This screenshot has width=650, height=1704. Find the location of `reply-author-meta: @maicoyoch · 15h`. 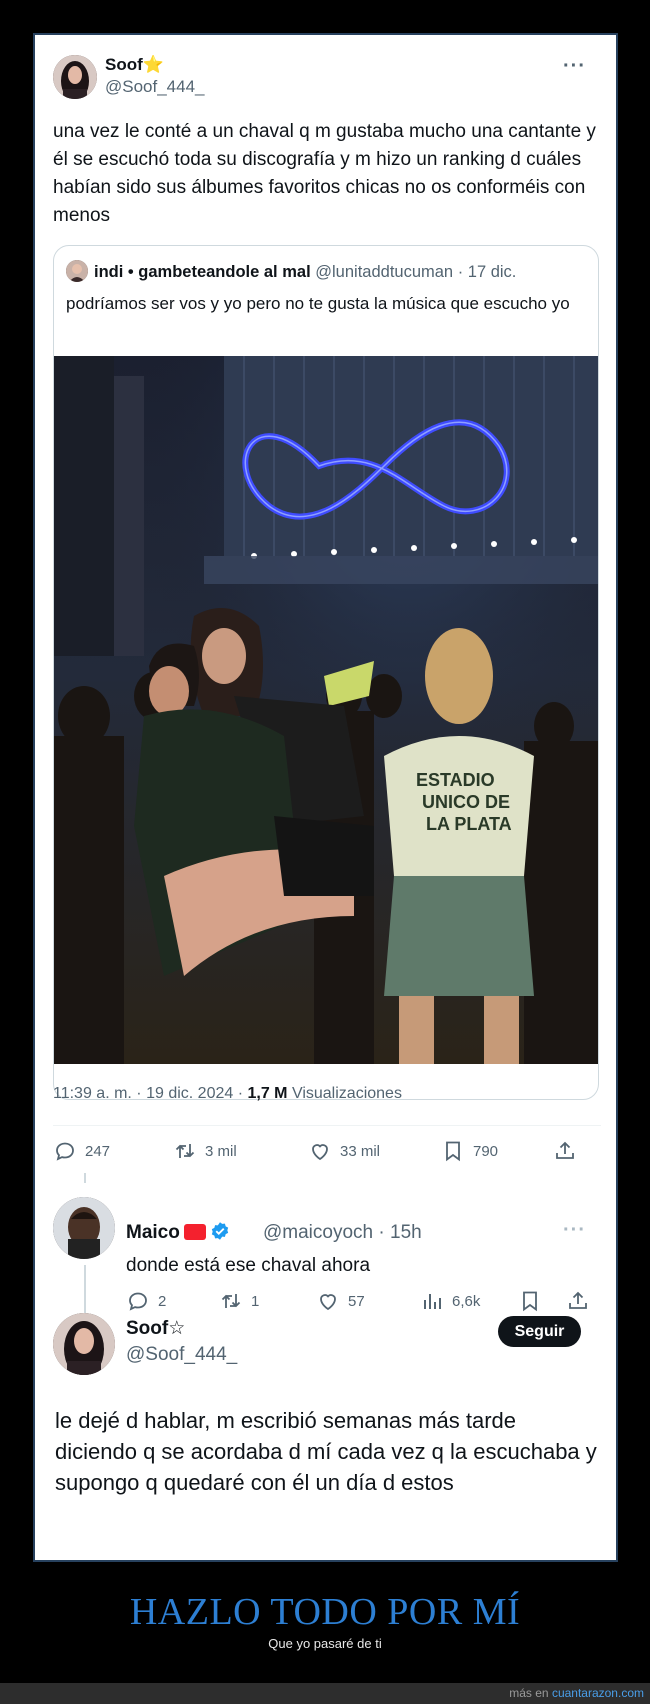

reply-author-meta: @maicoyoch · 15h is located at coordinates (342, 1233).